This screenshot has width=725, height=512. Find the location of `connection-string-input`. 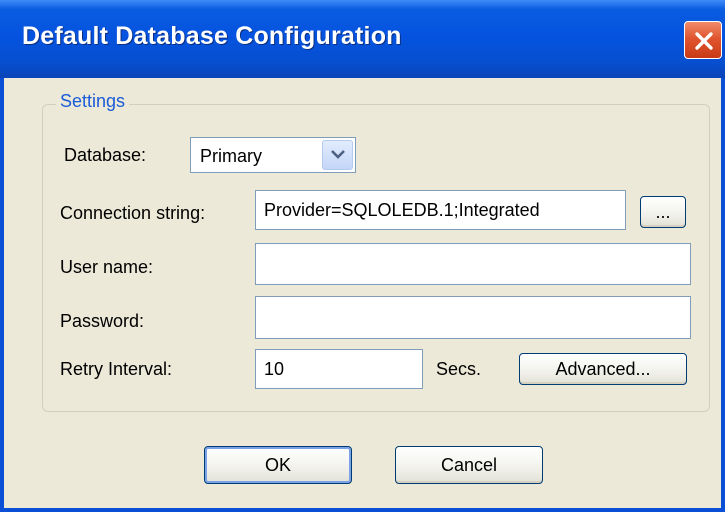

connection-string-input is located at coordinates (440, 210).